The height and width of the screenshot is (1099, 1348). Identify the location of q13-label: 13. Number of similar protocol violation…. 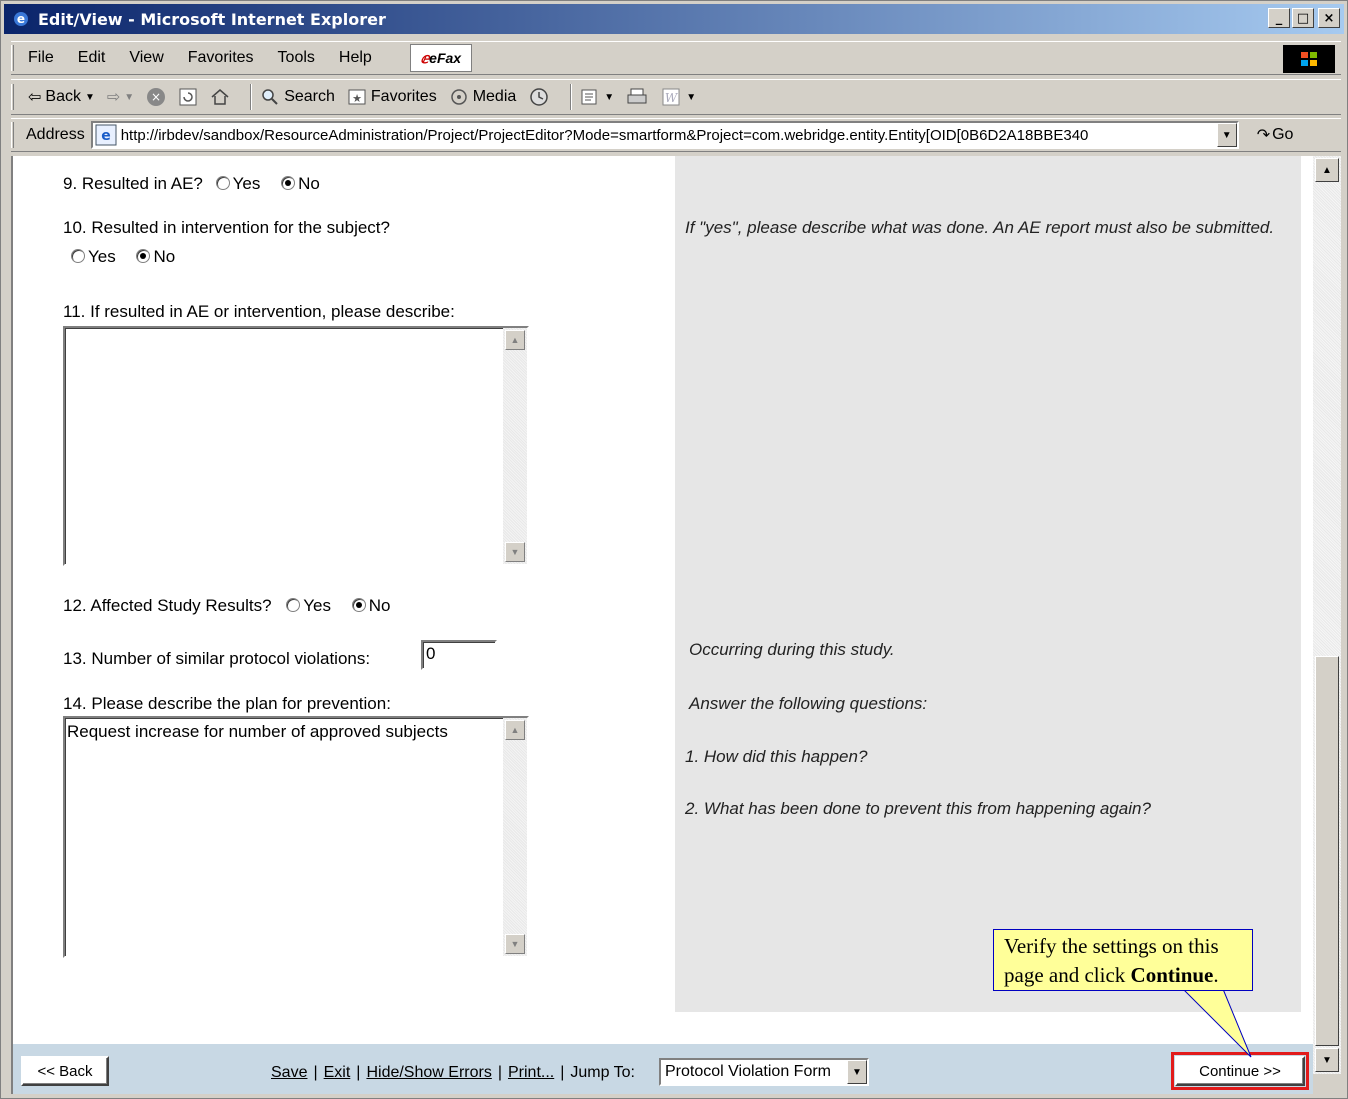
(217, 658).